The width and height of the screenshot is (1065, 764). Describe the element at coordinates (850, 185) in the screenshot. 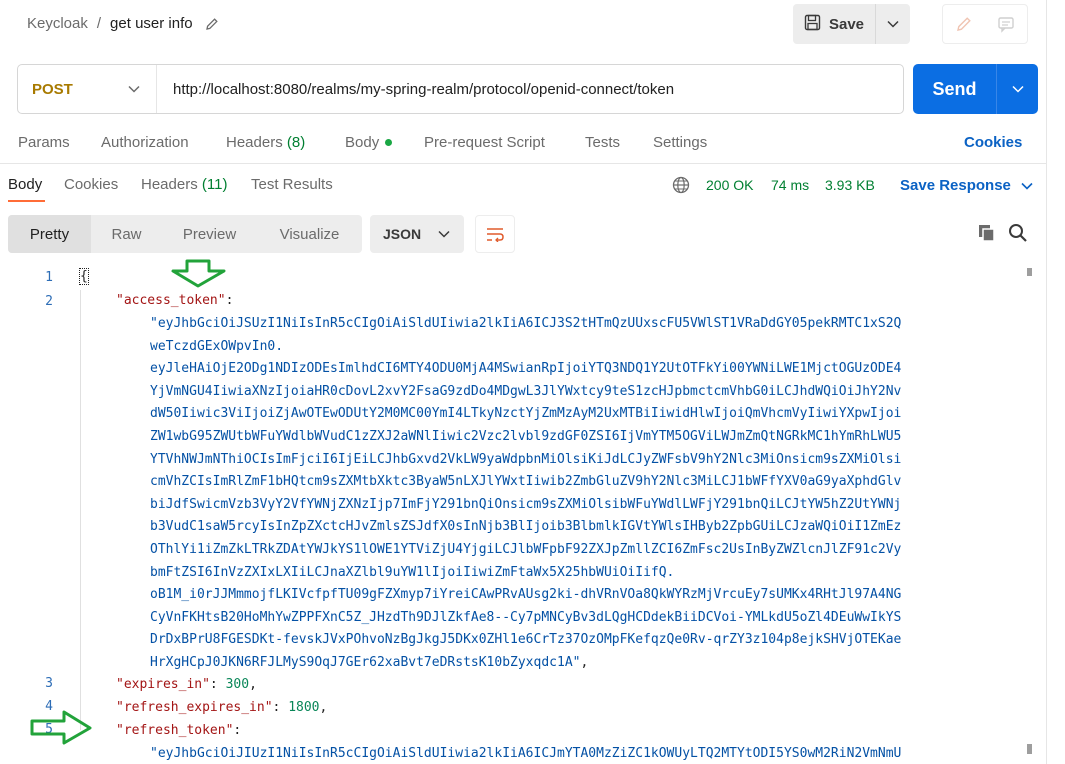

I see `response-size: 3.93 KB` at that location.